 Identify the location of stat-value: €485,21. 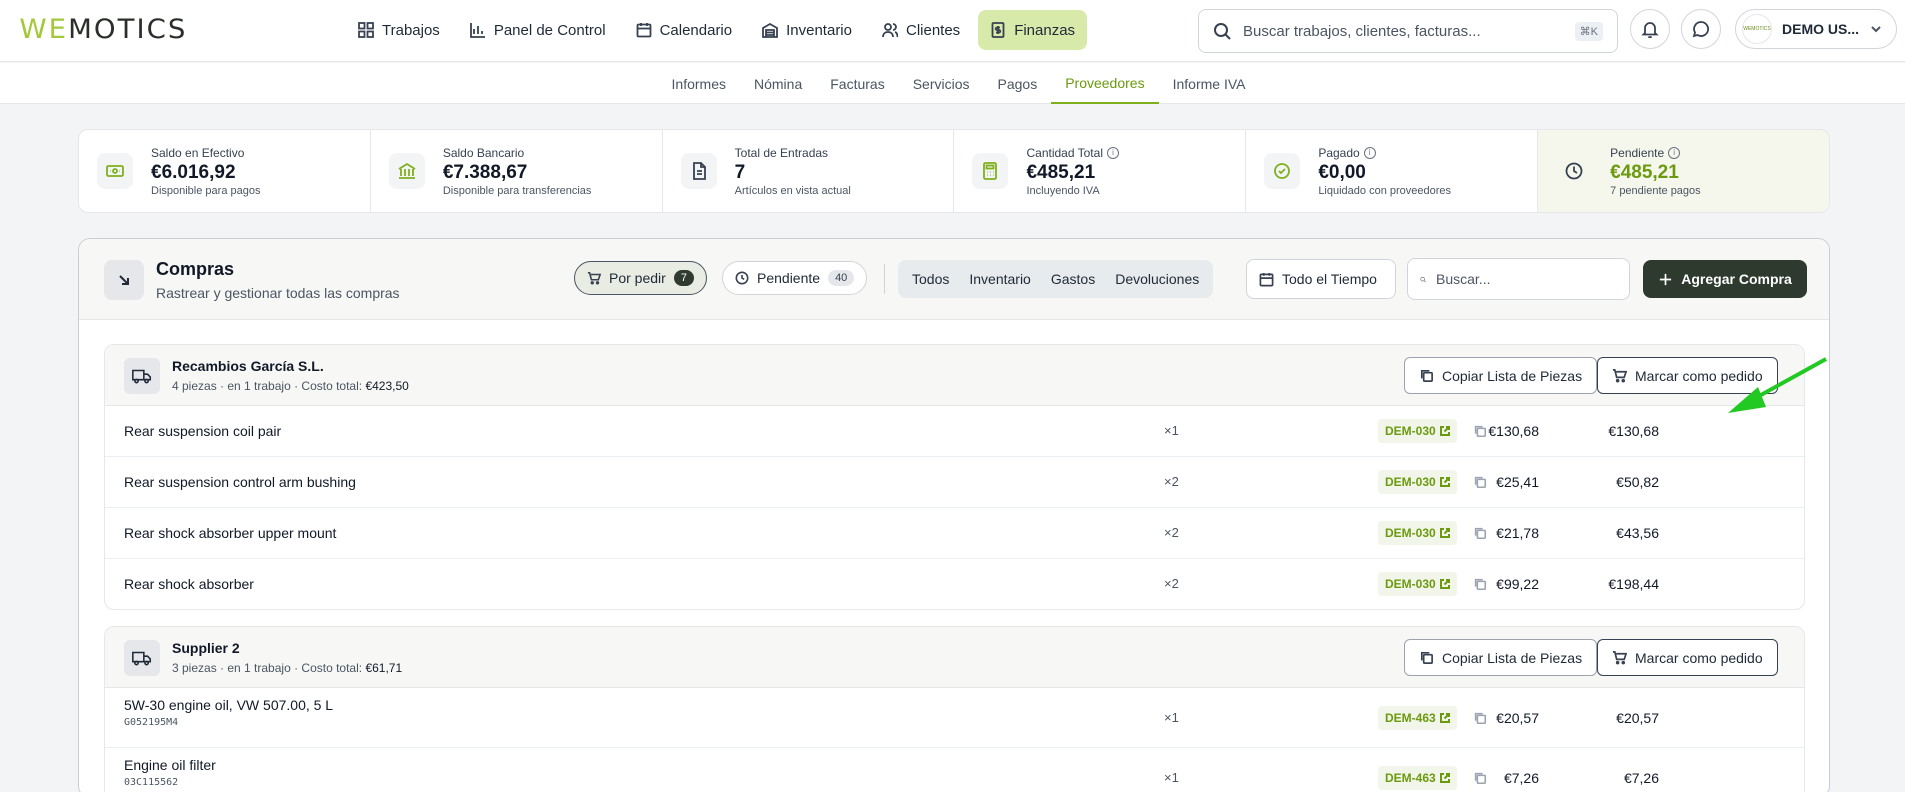
(1061, 172).